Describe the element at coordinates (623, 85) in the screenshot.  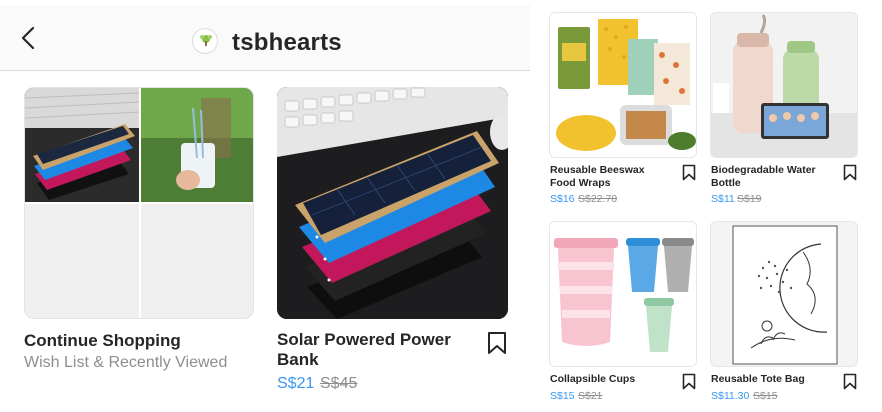
I see `product-image-beeswax-wraps` at that location.